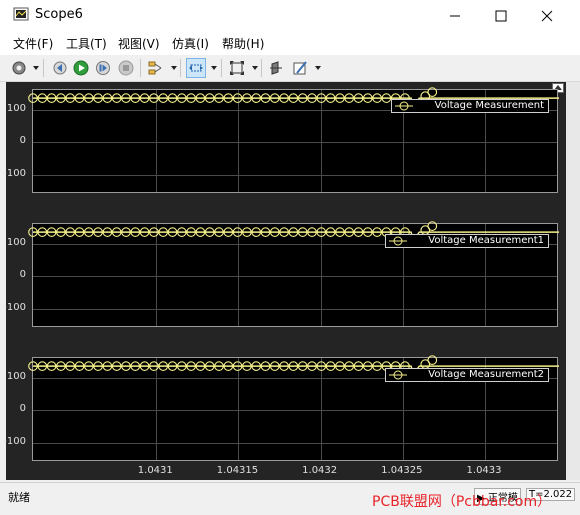  I want to click on legend-box: Voltage Measurement2, so click(467, 375).